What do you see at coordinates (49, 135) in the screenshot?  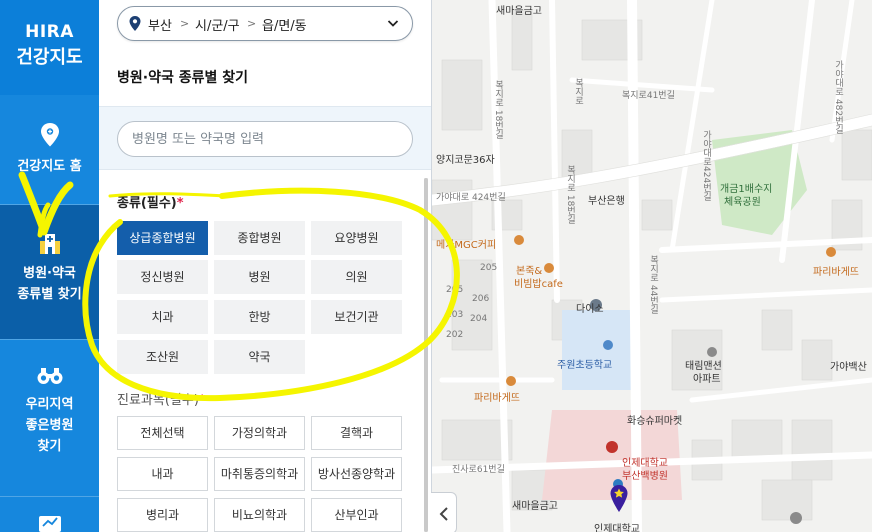 I see `map-pin-icon` at bounding box center [49, 135].